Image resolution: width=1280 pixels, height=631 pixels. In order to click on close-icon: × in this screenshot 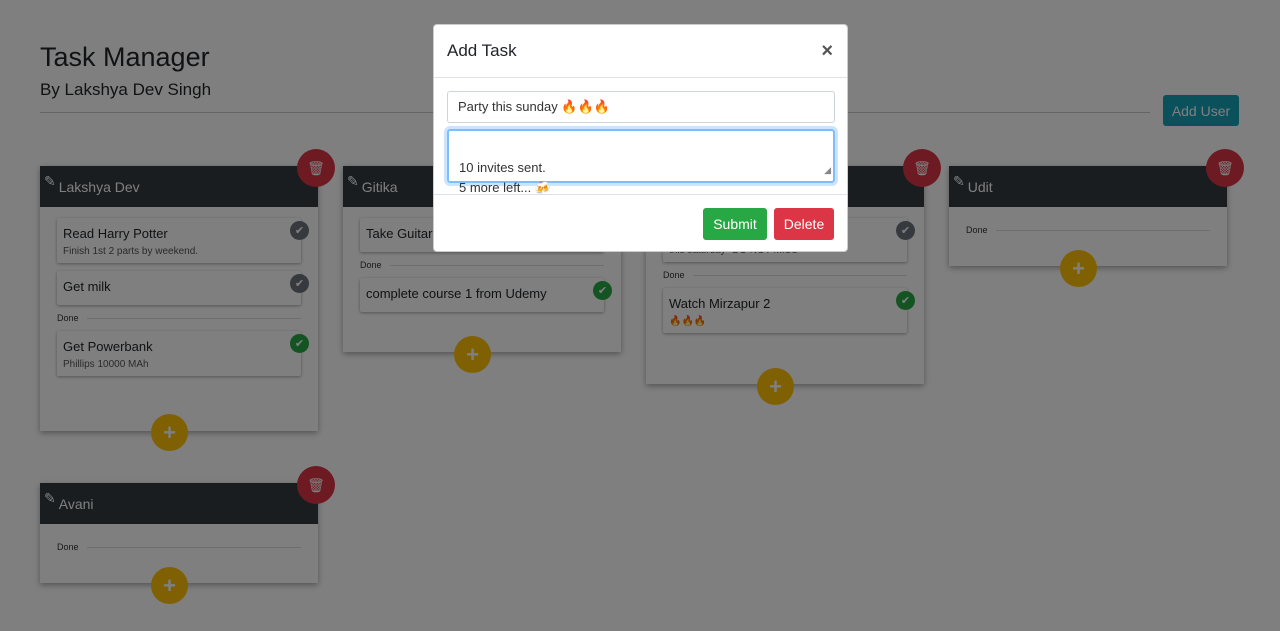, I will do `click(827, 51)`.